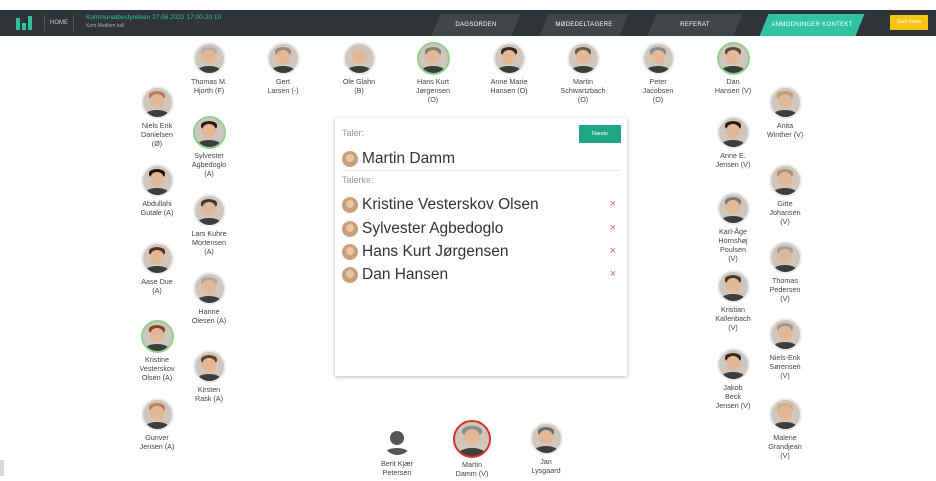 Image resolution: width=936 pixels, height=481 pixels. Describe the element at coordinates (359, 68) in the screenshot. I see `member-ole-glahn: Ole Glahn (B)` at that location.